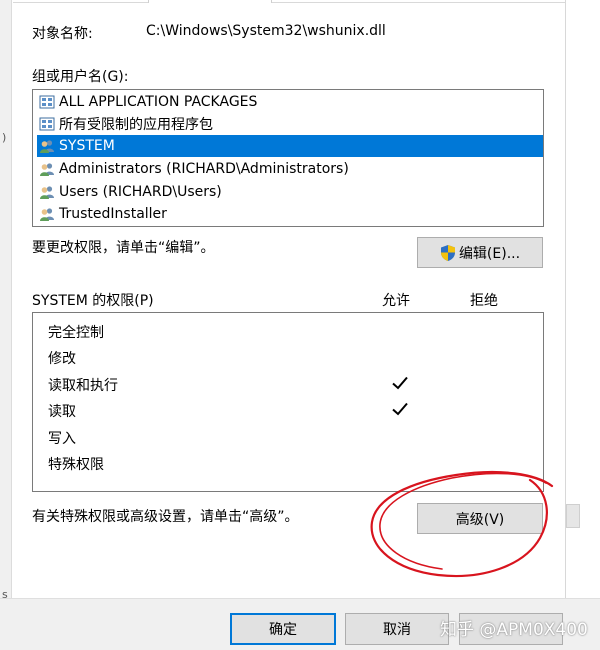  Describe the element at coordinates (210, 1) in the screenshot. I see `tab-security` at that location.